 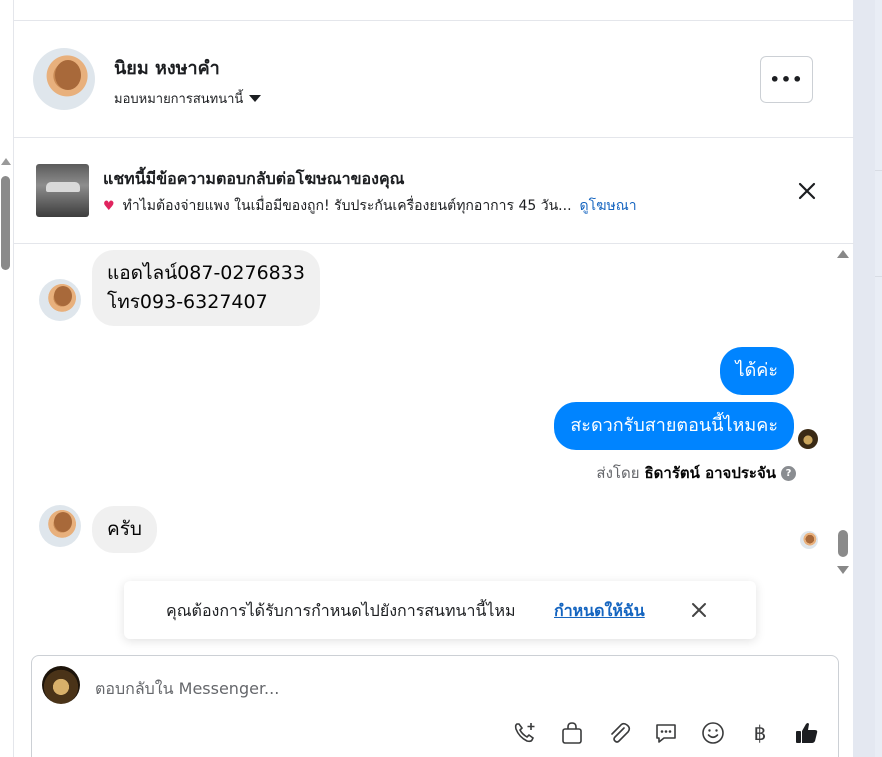 I want to click on view-ad-link: ดูโฆษณา, so click(x=608, y=206).